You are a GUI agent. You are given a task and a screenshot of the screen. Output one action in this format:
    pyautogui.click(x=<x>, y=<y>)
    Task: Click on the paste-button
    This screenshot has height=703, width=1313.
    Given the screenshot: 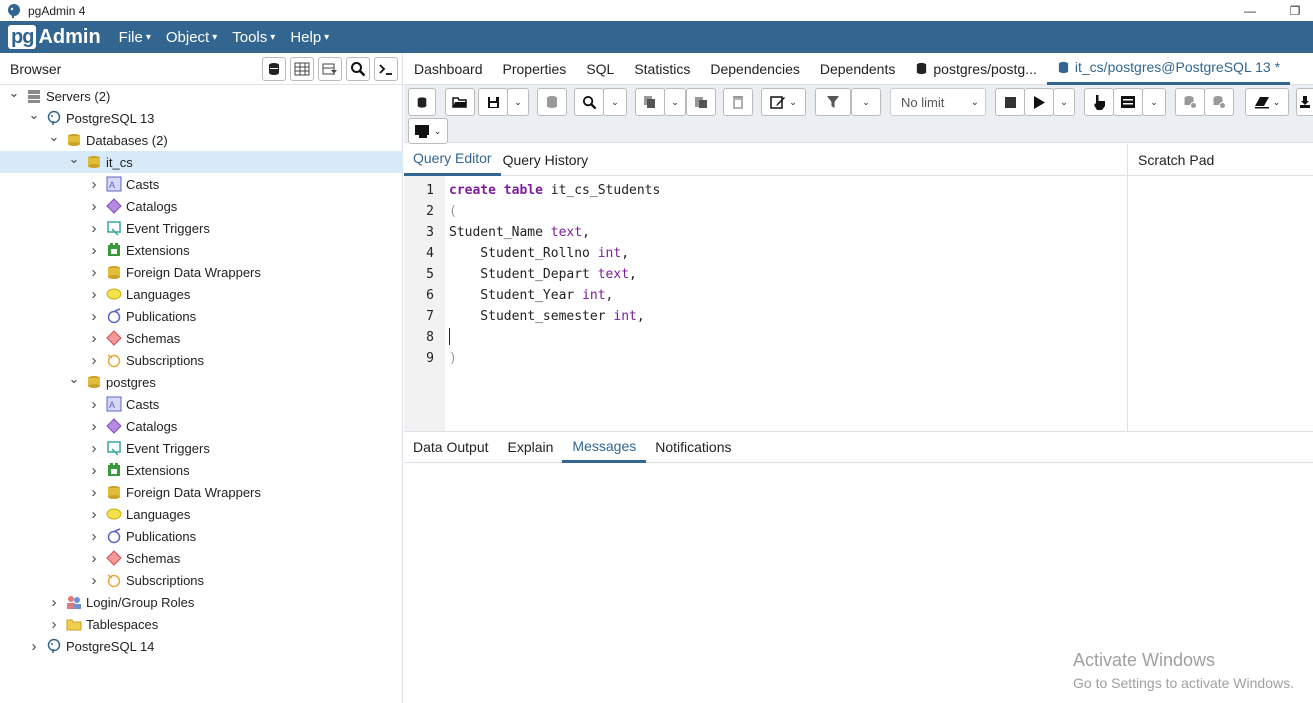 What is the action you would take?
    pyautogui.click(x=701, y=102)
    